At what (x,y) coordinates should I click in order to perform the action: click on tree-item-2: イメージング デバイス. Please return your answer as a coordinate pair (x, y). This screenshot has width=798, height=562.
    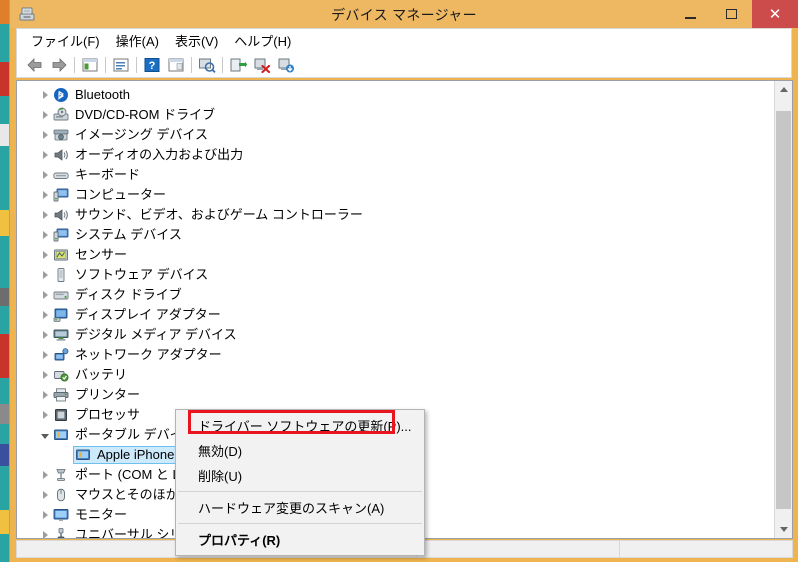
    Looking at the image, I should click on (395, 135).